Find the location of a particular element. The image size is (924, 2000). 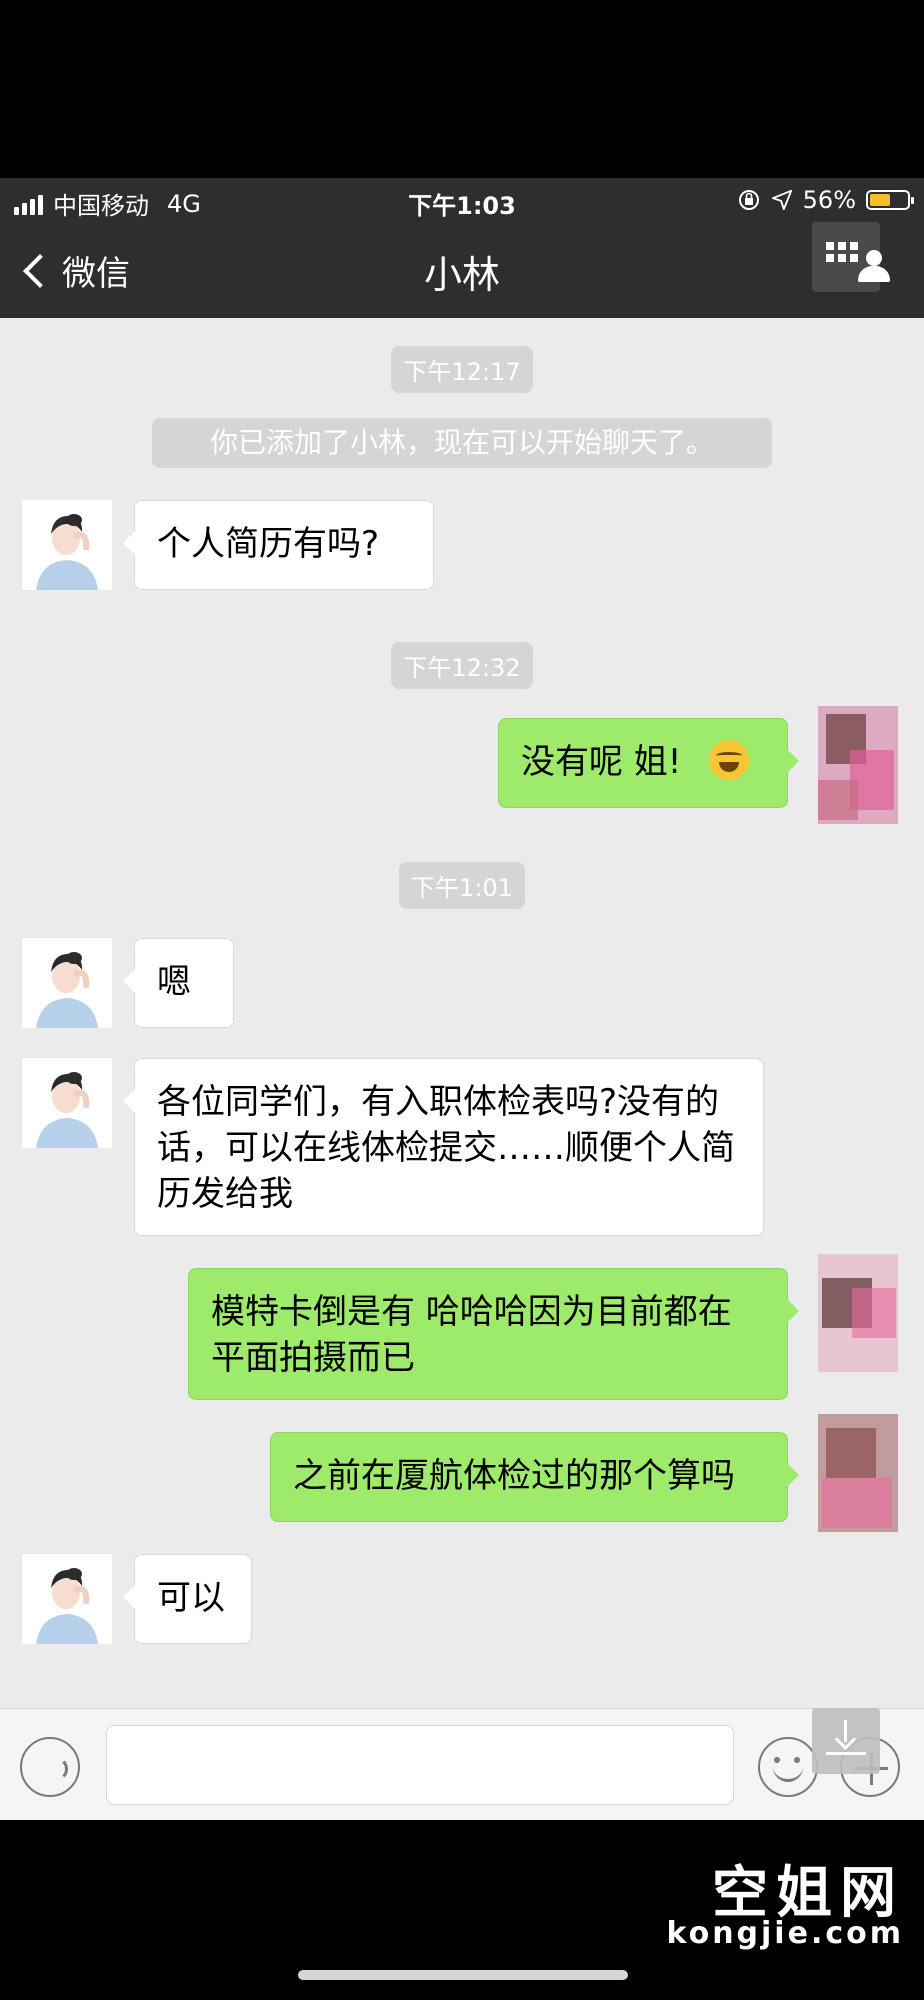

system-message: 你已添加了小林，现在可以开始聊天了。 is located at coordinates (462, 443).